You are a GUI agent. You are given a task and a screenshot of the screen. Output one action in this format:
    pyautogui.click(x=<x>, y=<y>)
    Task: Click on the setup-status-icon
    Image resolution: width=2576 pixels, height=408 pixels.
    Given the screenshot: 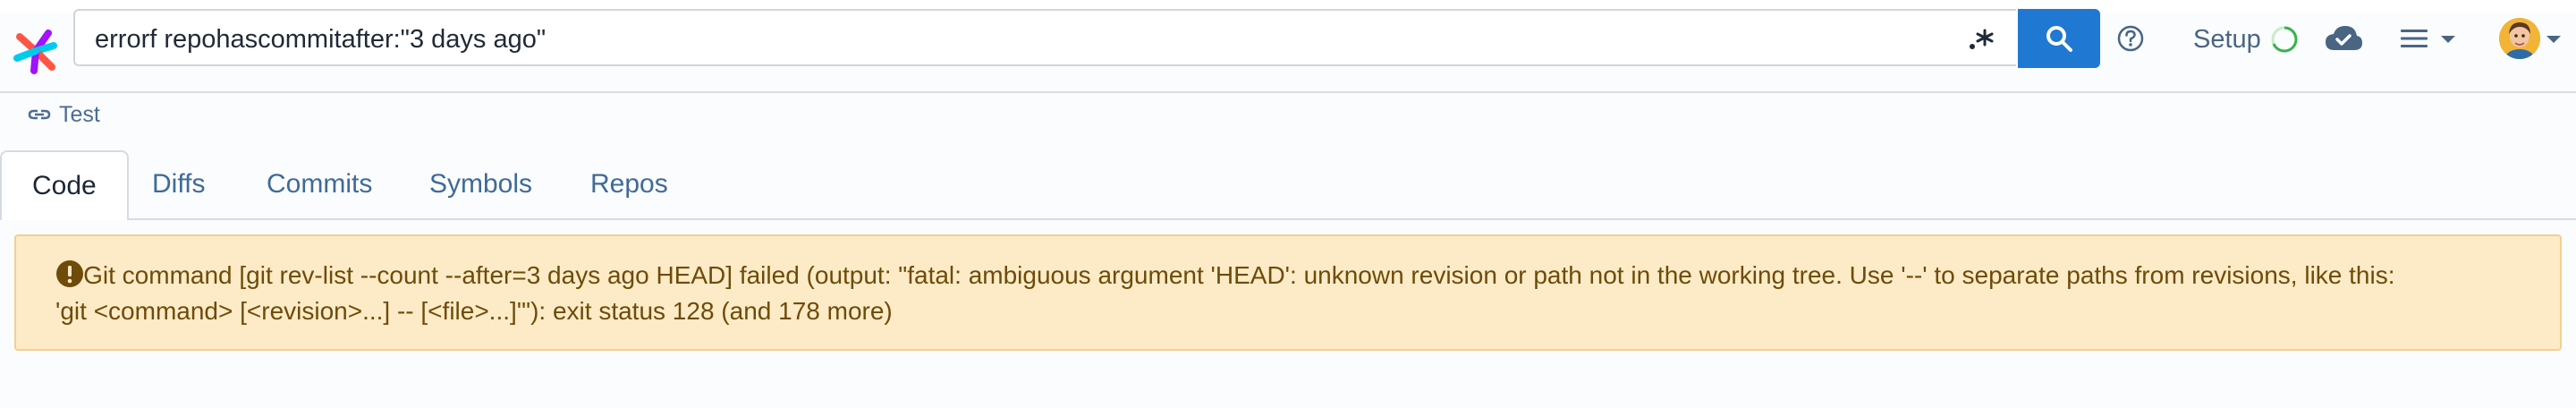 What is the action you would take?
    pyautogui.click(x=2284, y=39)
    